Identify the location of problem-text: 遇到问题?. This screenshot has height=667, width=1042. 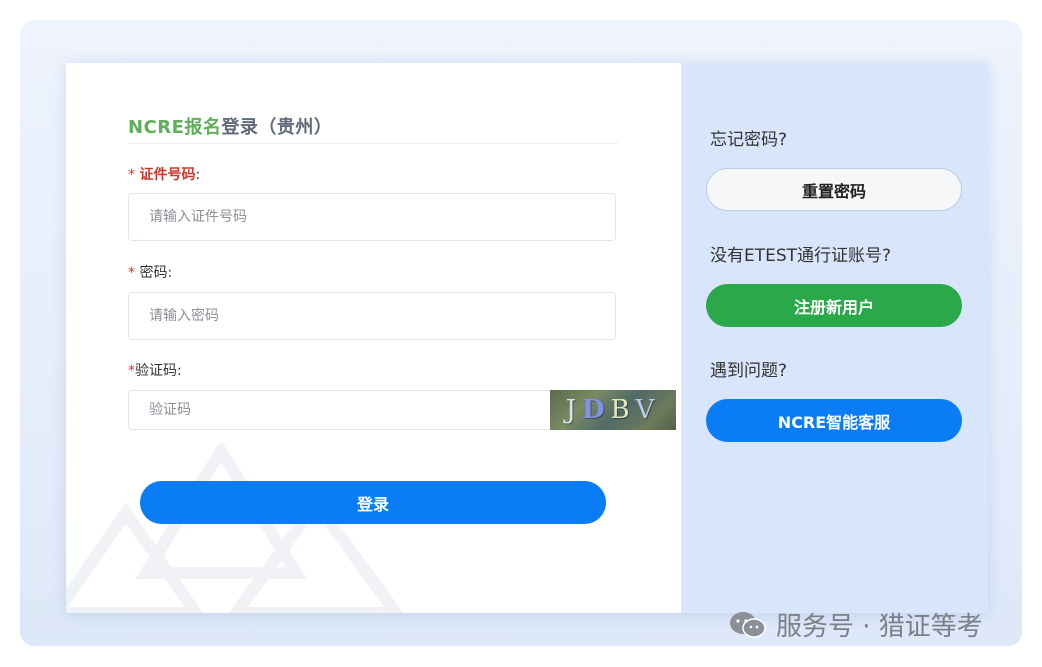
(749, 371).